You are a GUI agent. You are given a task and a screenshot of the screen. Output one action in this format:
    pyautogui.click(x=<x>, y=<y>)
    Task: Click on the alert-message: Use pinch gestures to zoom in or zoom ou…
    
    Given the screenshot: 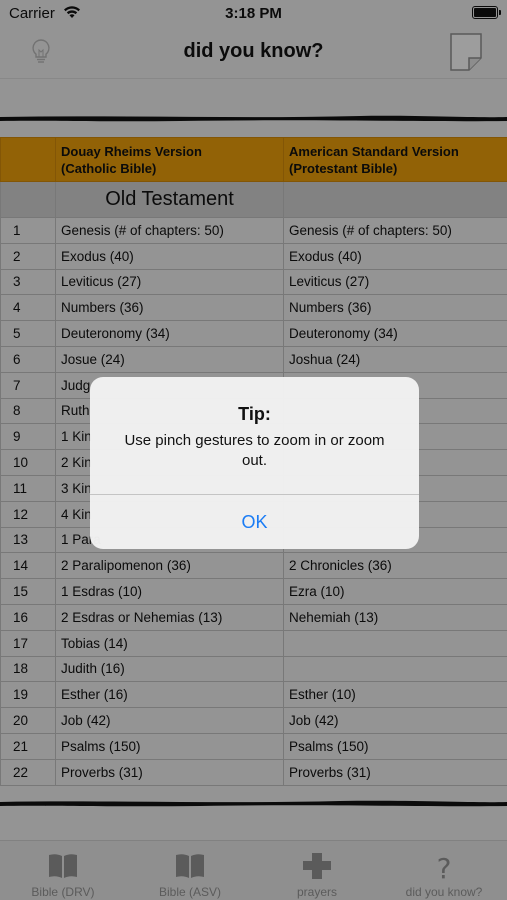 What is the action you would take?
    pyautogui.click(x=254, y=450)
    